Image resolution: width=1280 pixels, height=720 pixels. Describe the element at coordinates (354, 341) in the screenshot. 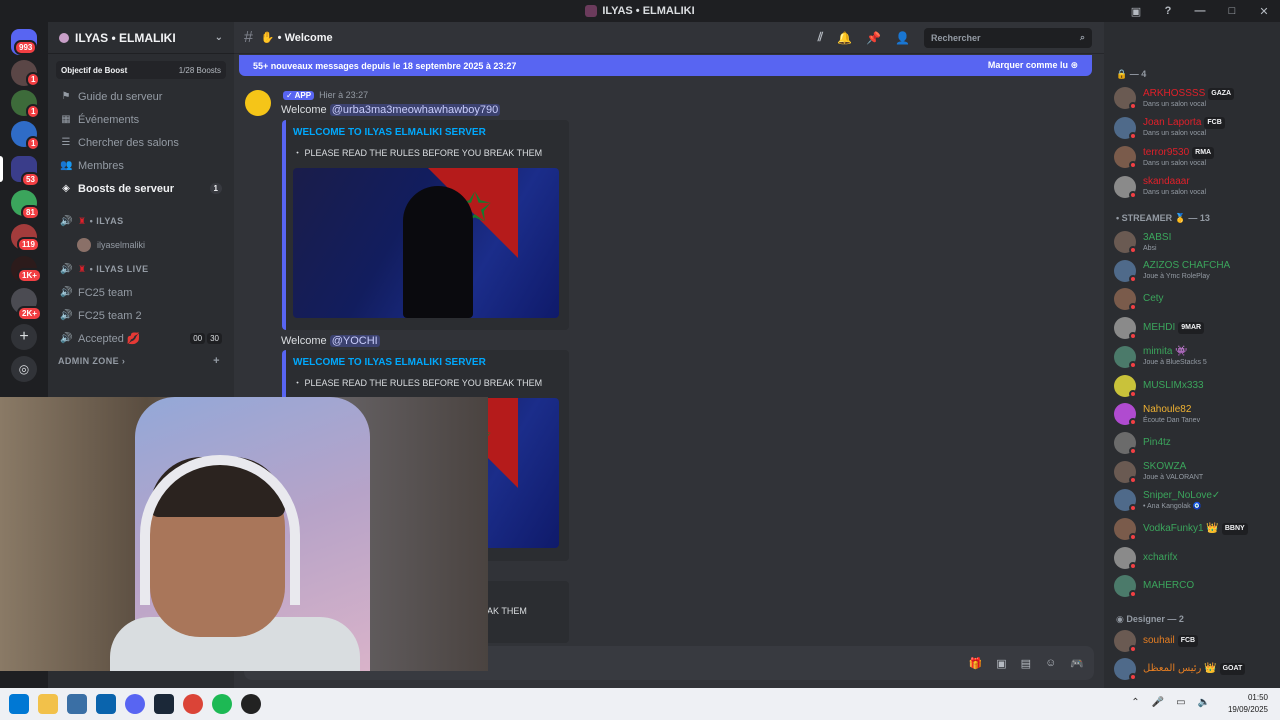

I see `user-mention: @YOCHI` at that location.